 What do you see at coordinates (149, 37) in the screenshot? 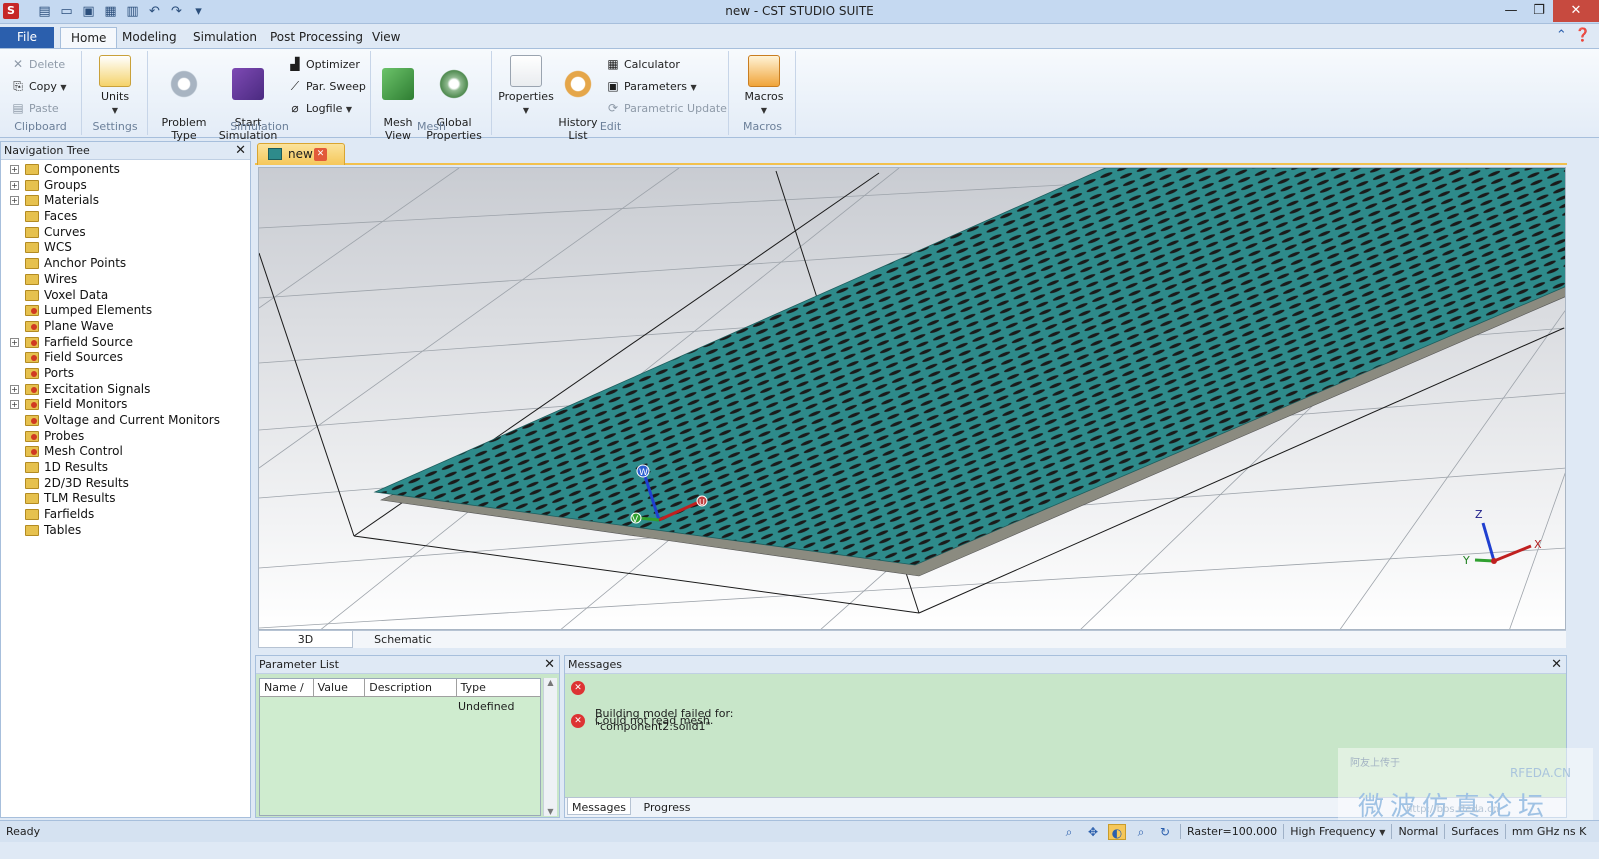
I see `tab-modeling: Modeling` at bounding box center [149, 37].